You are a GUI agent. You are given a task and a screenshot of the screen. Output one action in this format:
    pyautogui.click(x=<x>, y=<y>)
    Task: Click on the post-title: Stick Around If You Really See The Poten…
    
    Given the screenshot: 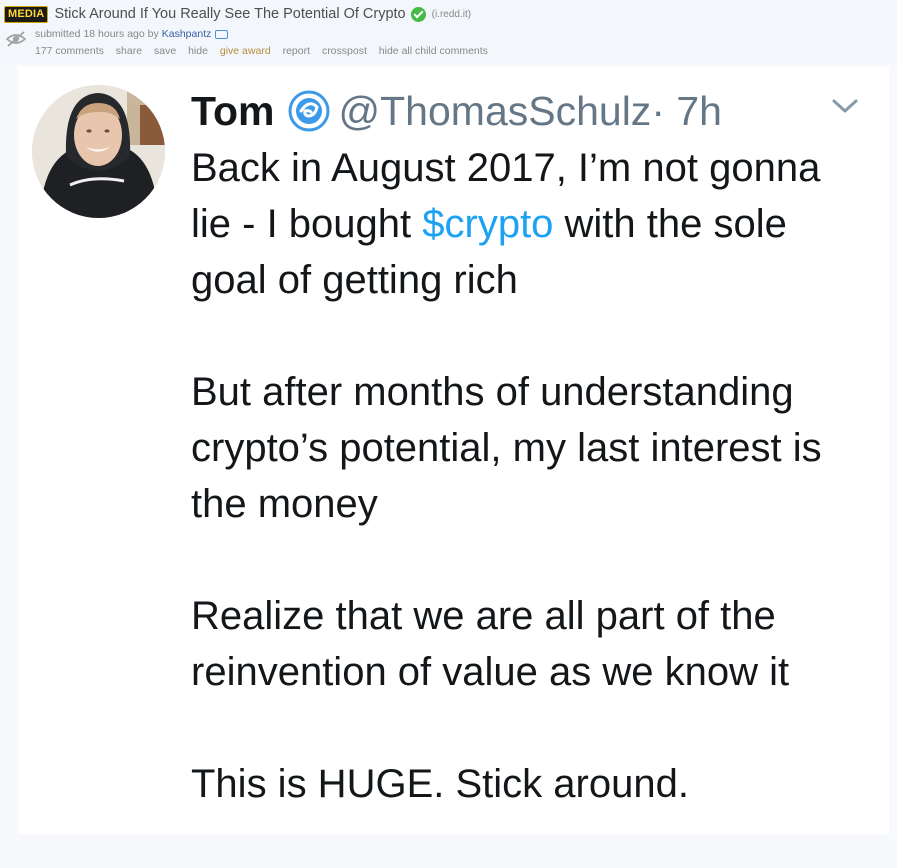 What is the action you would take?
    pyautogui.click(x=229, y=14)
    